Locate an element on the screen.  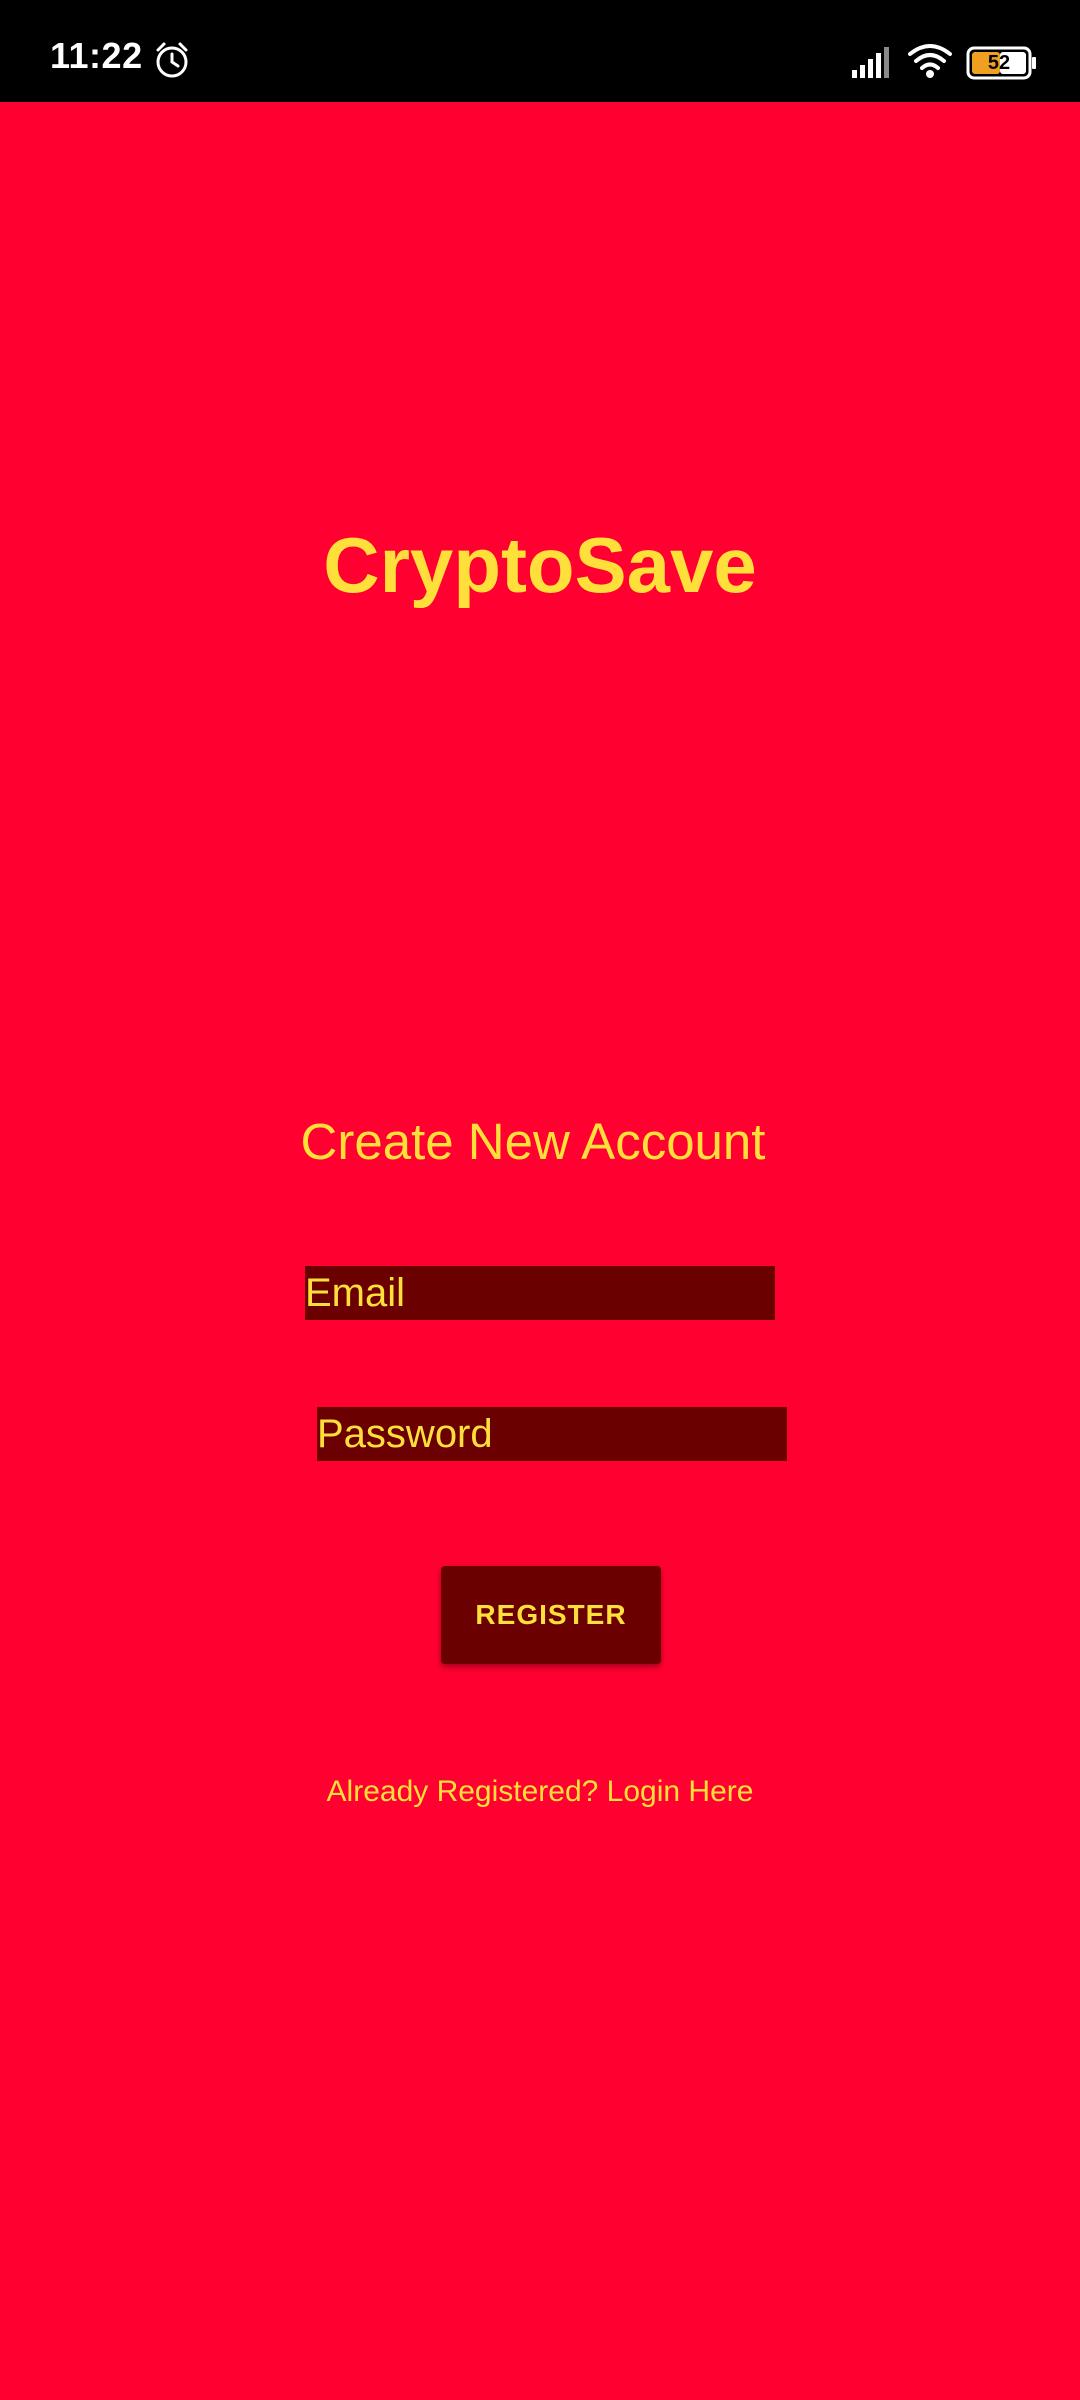
signal-icon is located at coordinates (870, 62).